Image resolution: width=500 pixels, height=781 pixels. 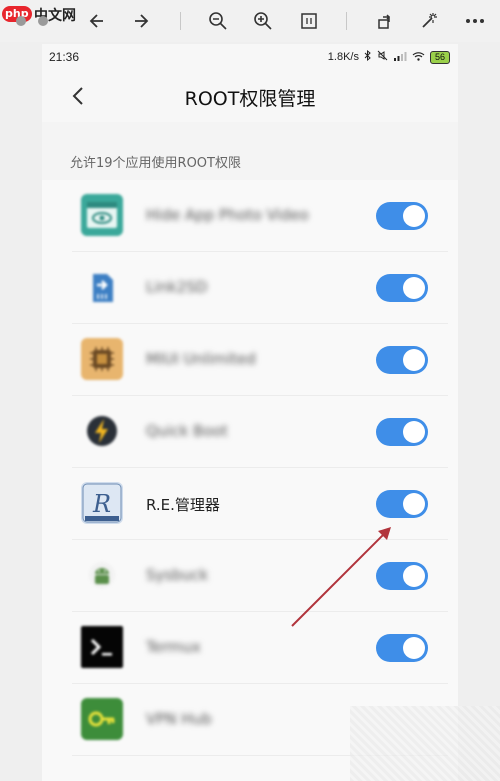 I want to click on magic-wand-icon, so click(x=429, y=21).